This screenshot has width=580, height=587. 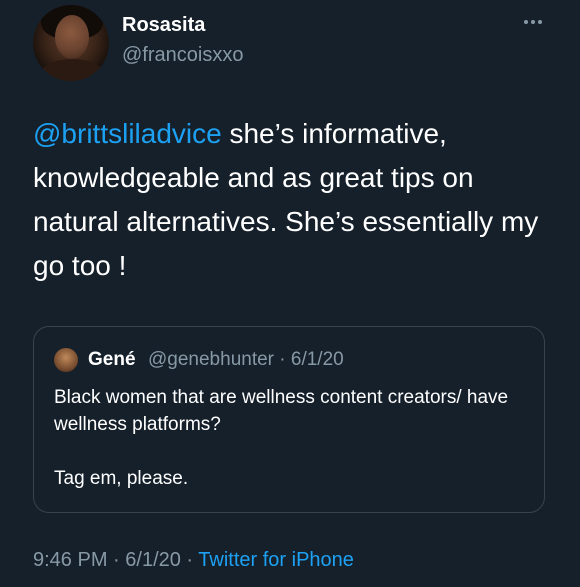 I want to click on tweet-footer: 9:46 PM · 6/1/20 · Twitter for iPhone, so click(x=193, y=560).